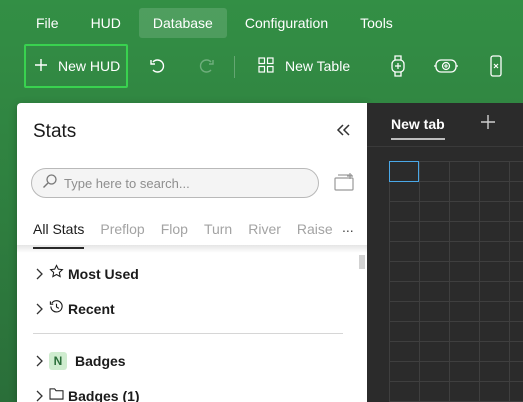 Image resolution: width=523 pixels, height=402 pixels. Describe the element at coordinates (56, 274) in the screenshot. I see `star-icon` at that location.